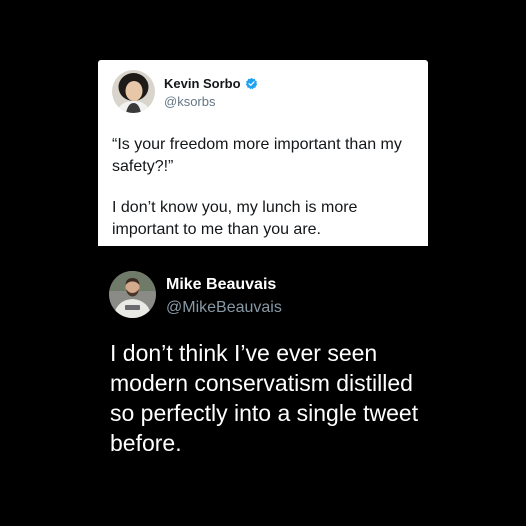  What do you see at coordinates (224, 308) in the screenshot?
I see `main-author-handle: @MikeBeauvais` at bounding box center [224, 308].